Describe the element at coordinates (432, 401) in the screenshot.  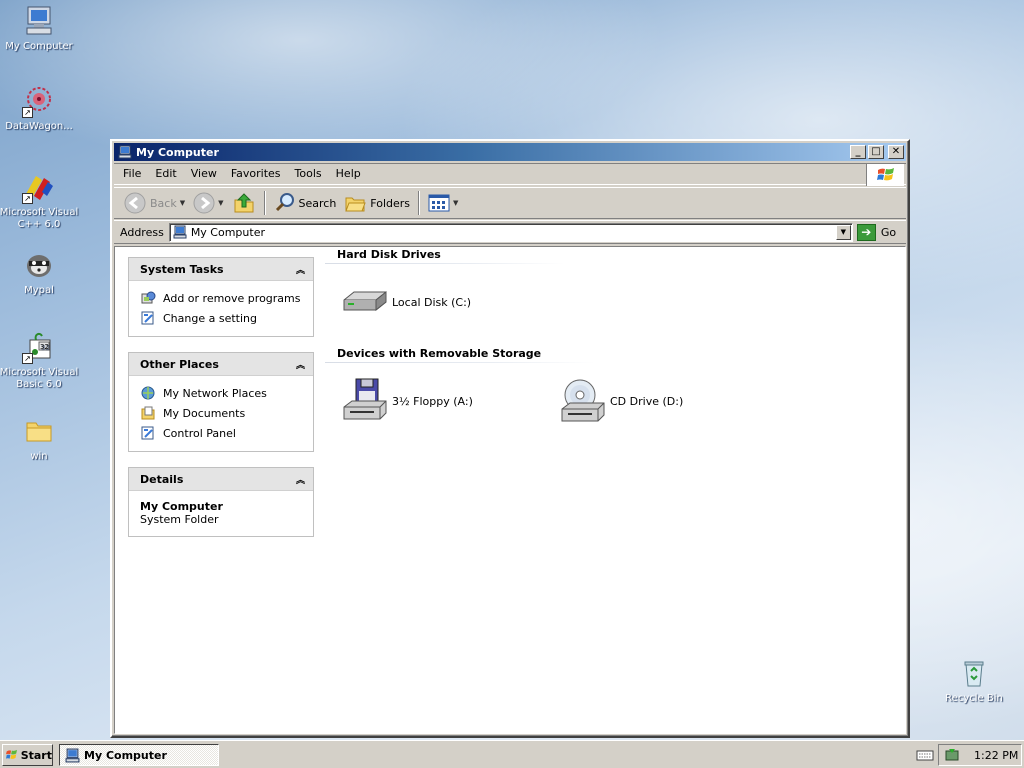
I see `drive-label: 3½ Floppy (A:)` at that location.